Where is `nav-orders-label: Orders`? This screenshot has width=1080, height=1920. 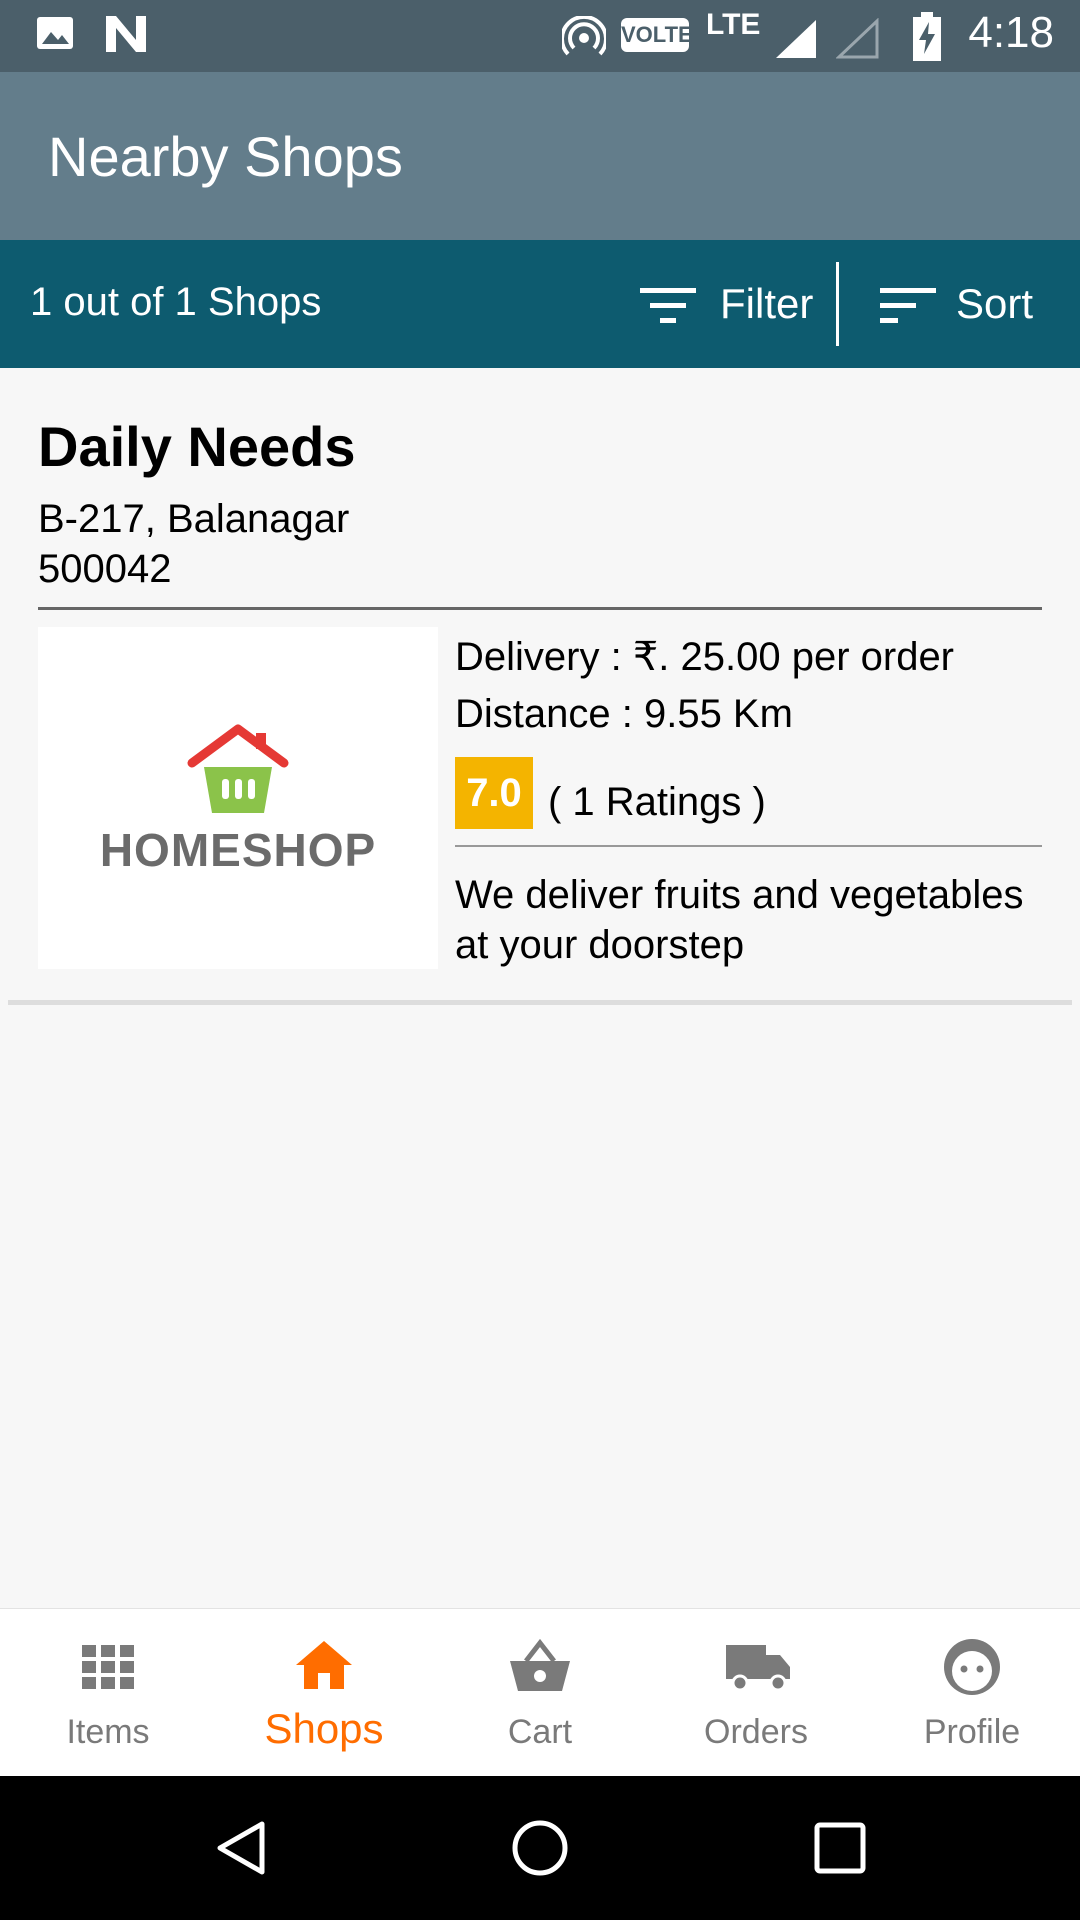 nav-orders-label: Orders is located at coordinates (756, 1732).